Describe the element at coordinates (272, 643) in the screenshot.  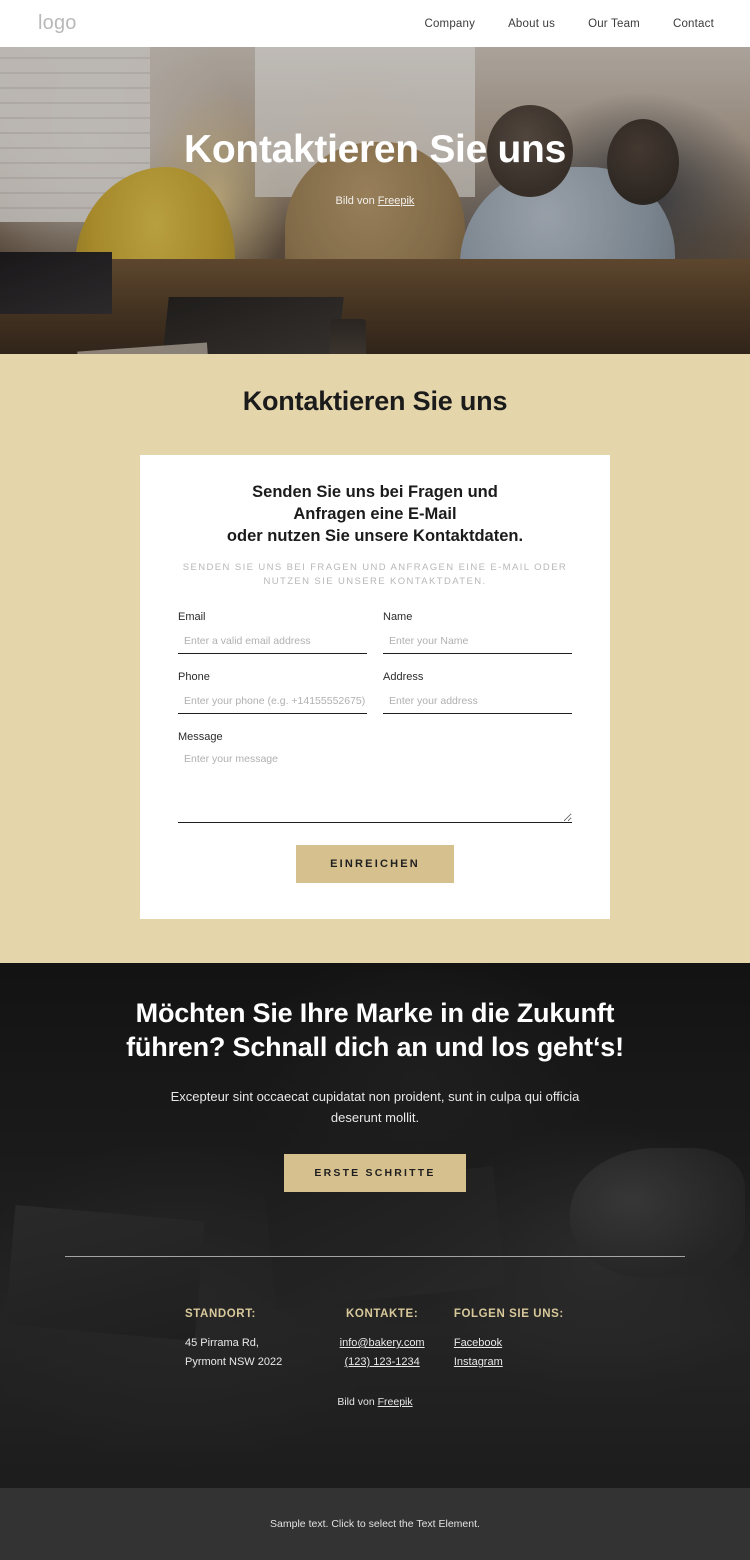
I see `email-input` at that location.